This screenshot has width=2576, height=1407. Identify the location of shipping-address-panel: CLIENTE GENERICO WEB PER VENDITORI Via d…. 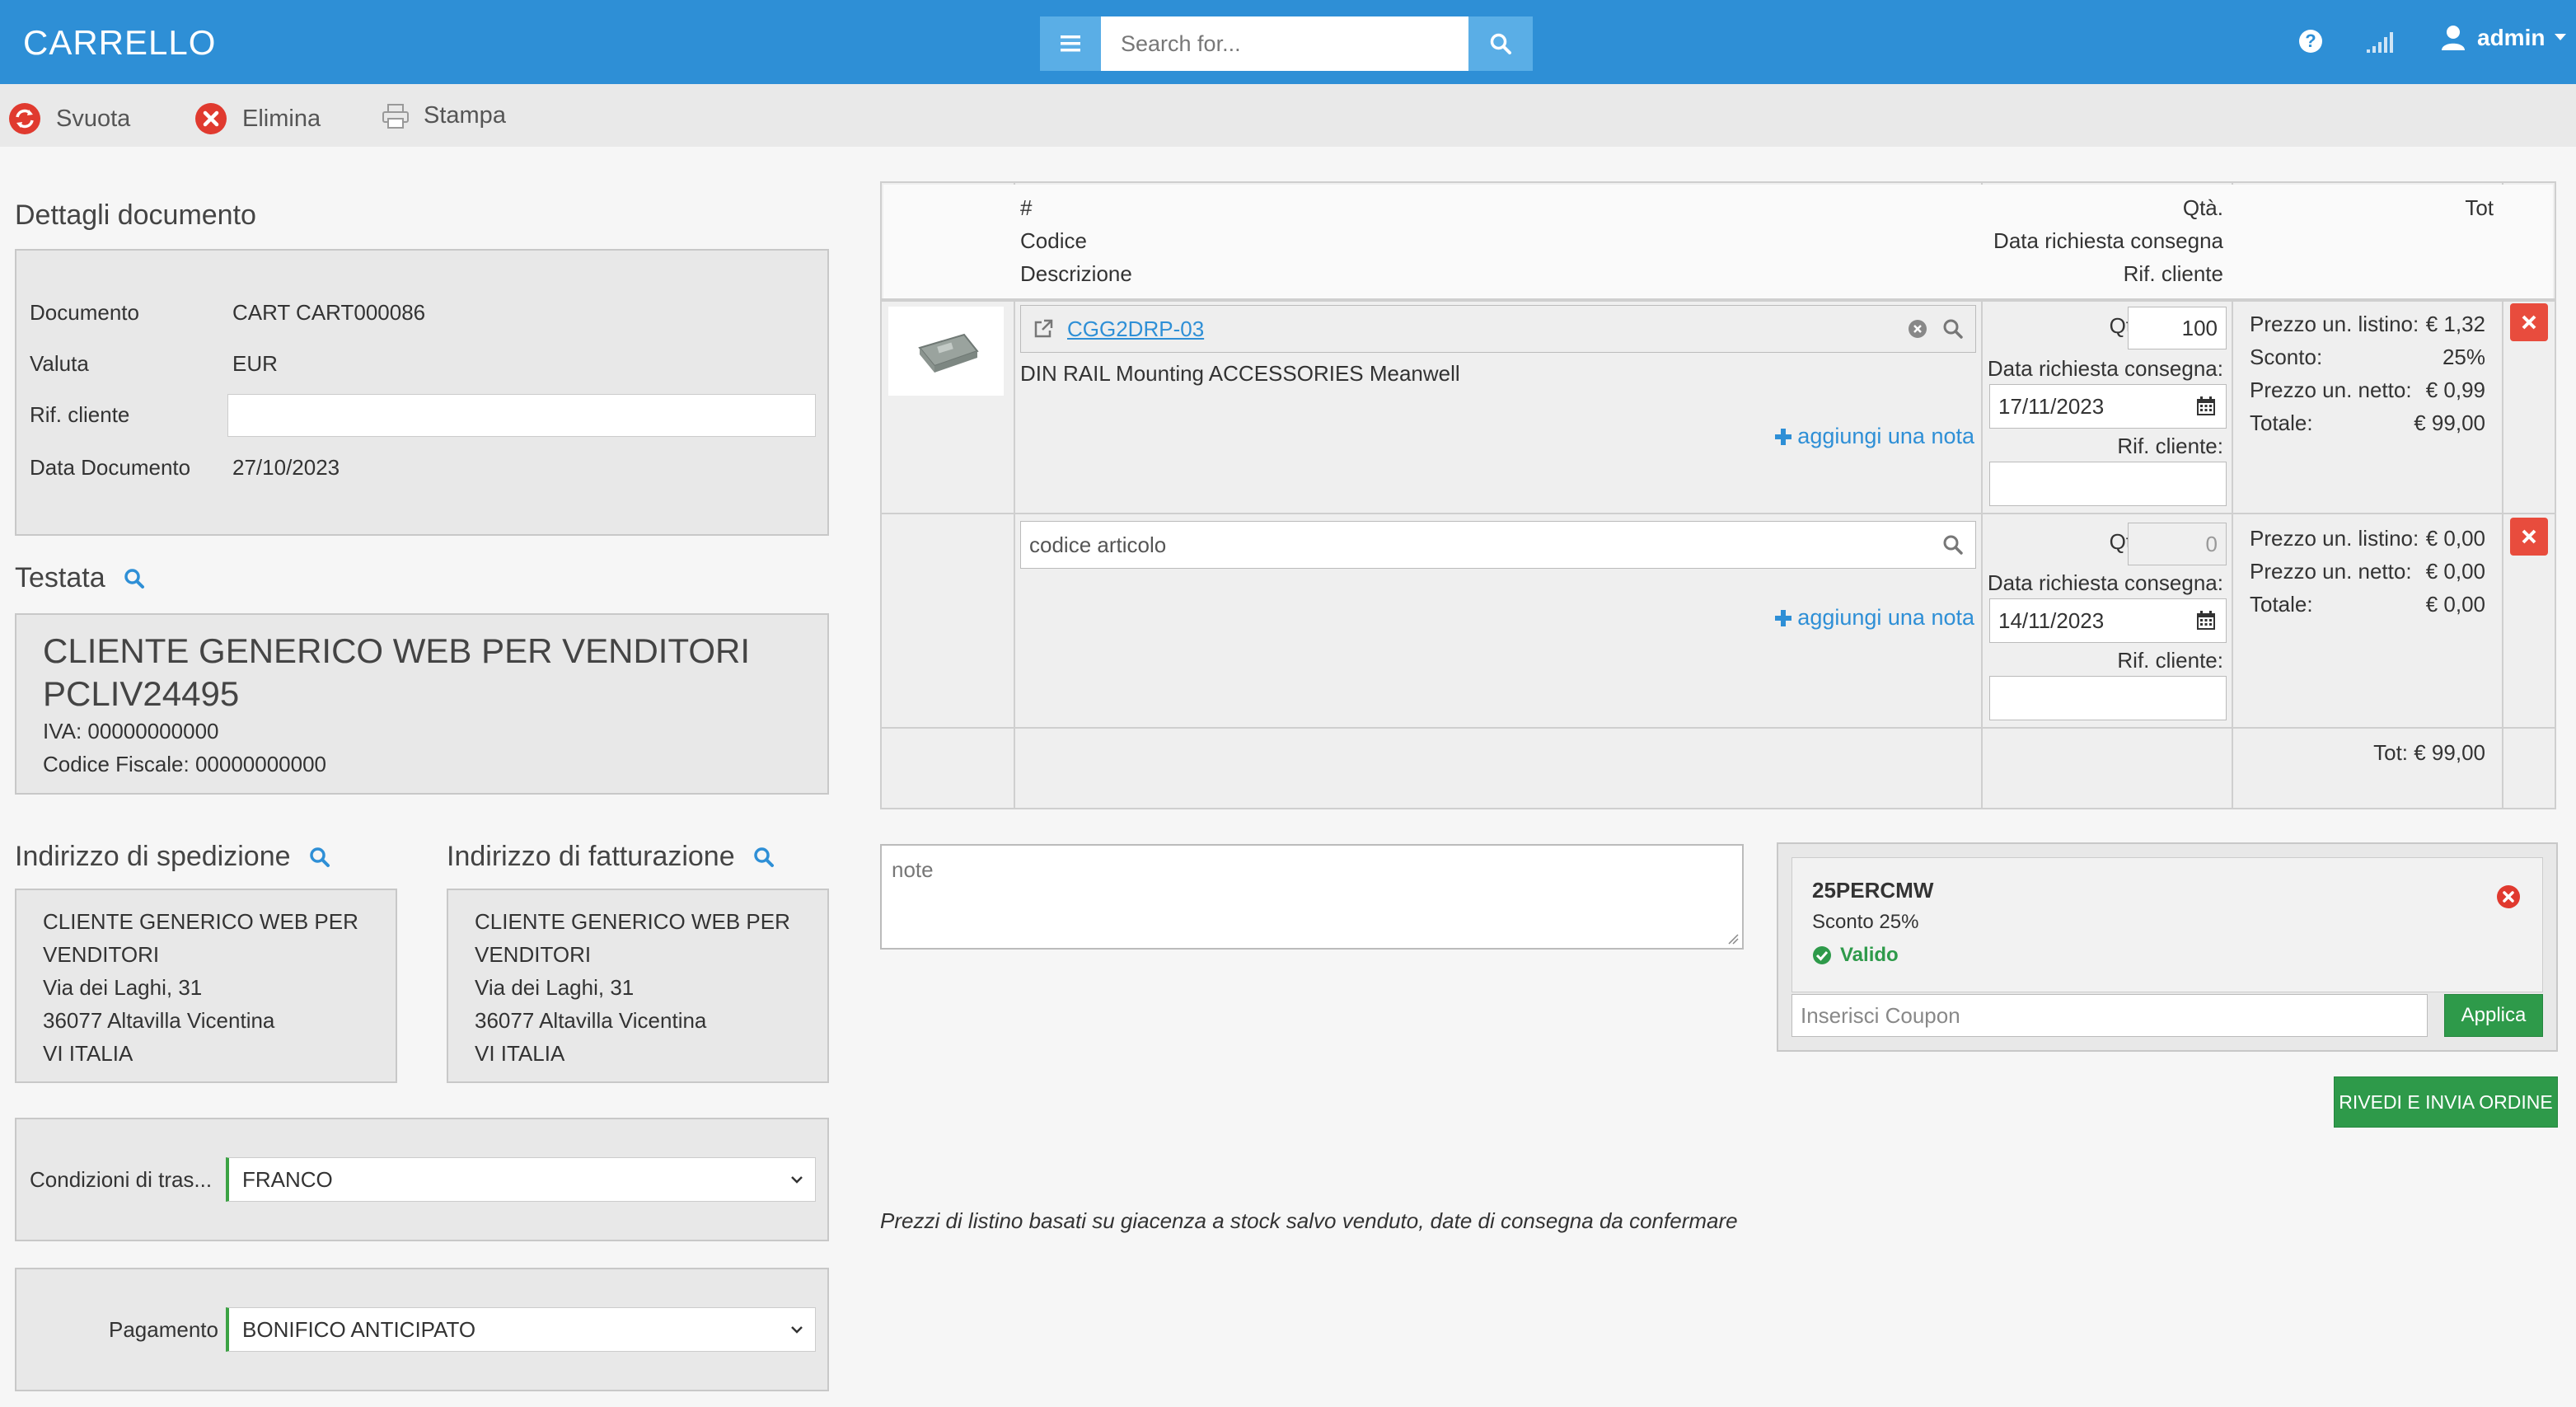
(206, 986).